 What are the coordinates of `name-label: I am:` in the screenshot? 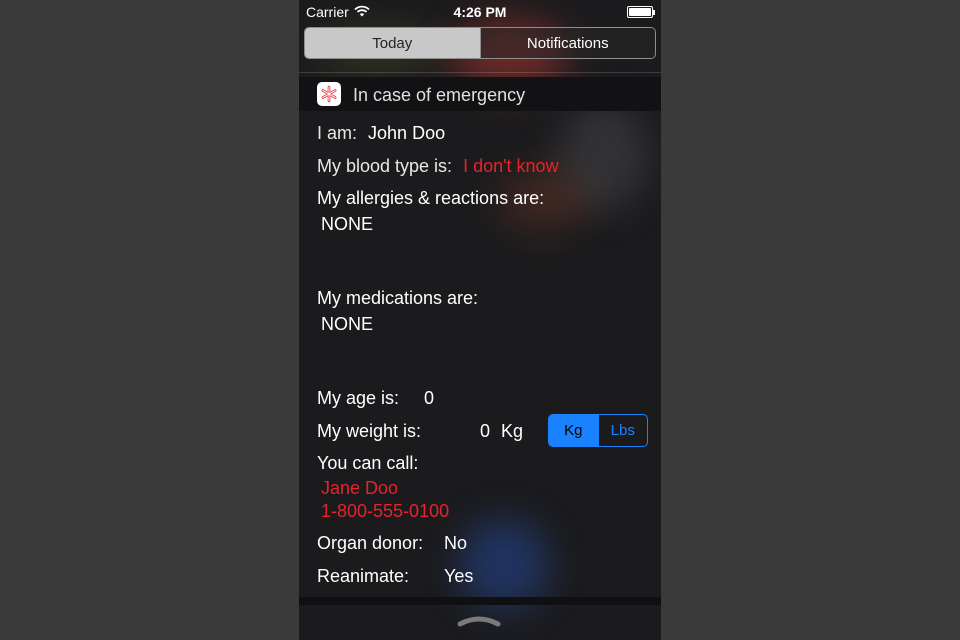 It's located at (337, 133).